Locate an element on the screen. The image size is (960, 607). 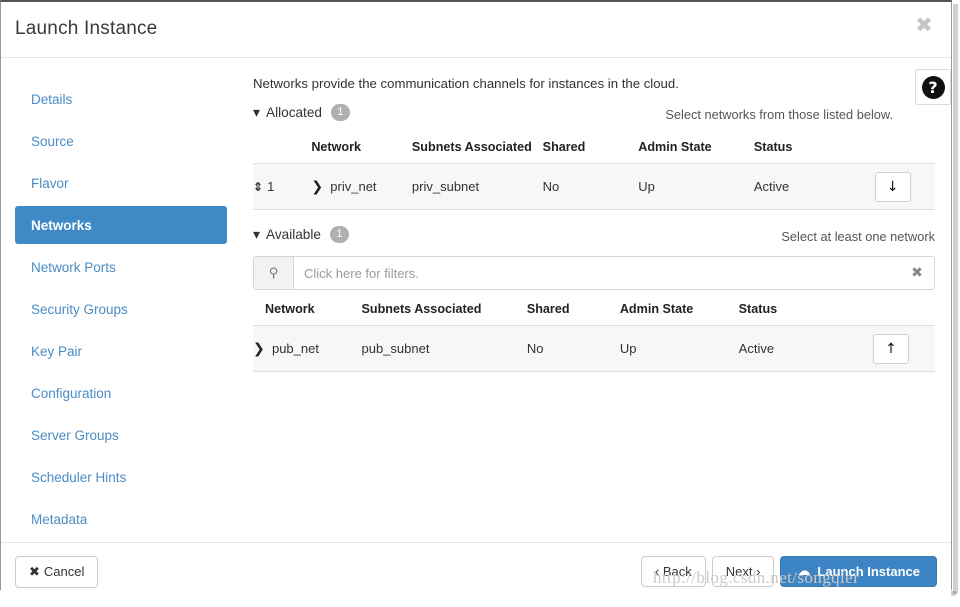
row-action-cell: ↓ is located at coordinates (904, 186).